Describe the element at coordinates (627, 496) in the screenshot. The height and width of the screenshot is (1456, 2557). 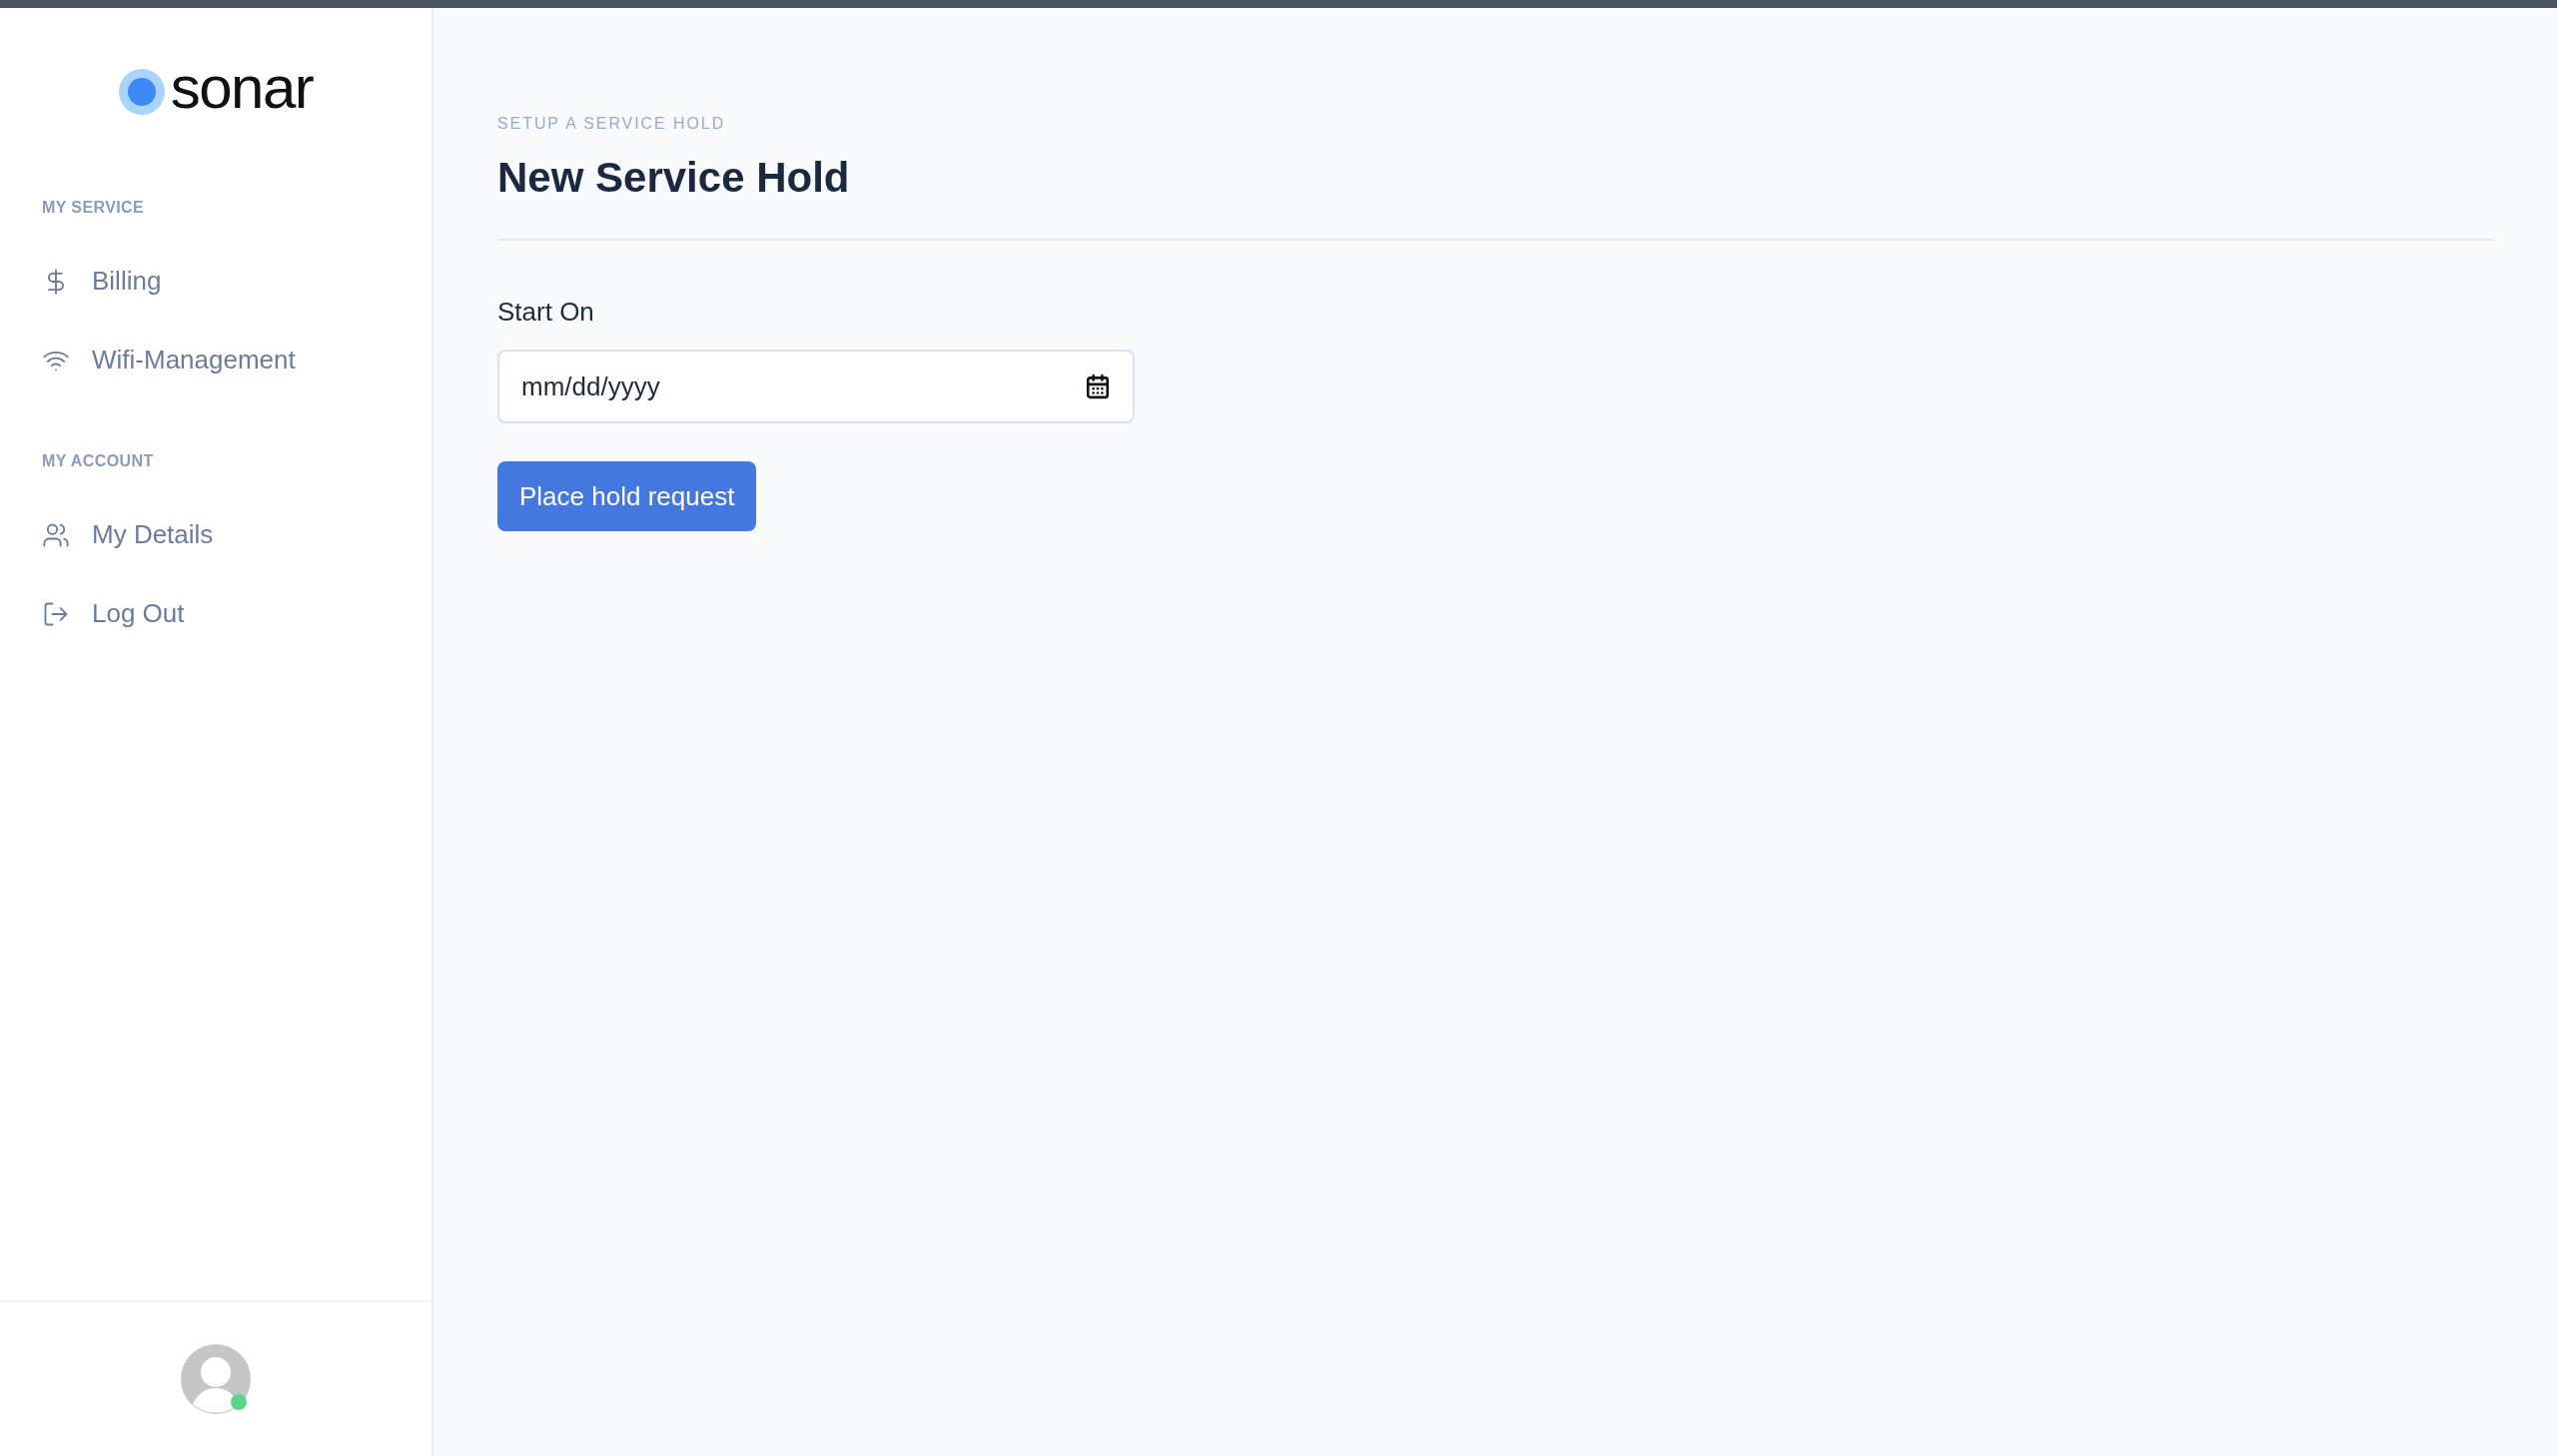
I see `place-hold-button: Place hold request` at that location.